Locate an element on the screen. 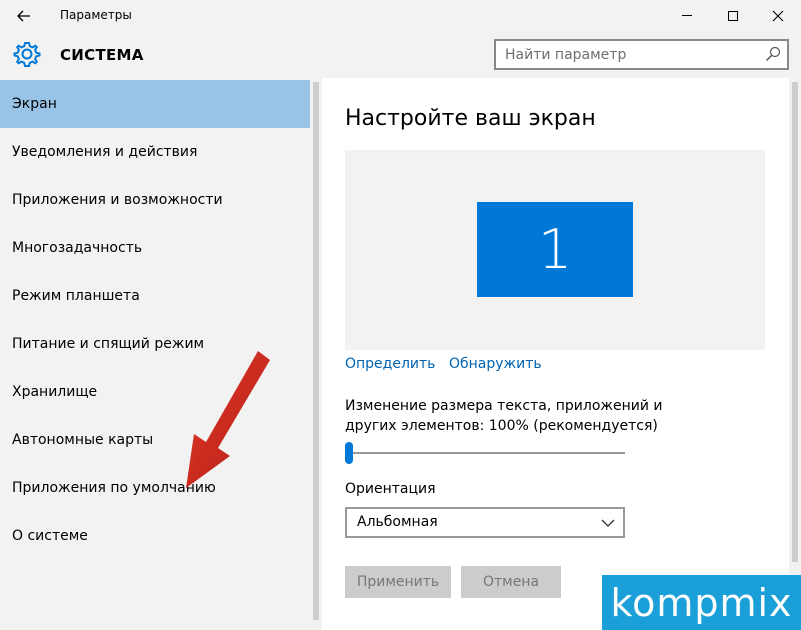  sidebar-item-about: О системе is located at coordinates (155, 536).